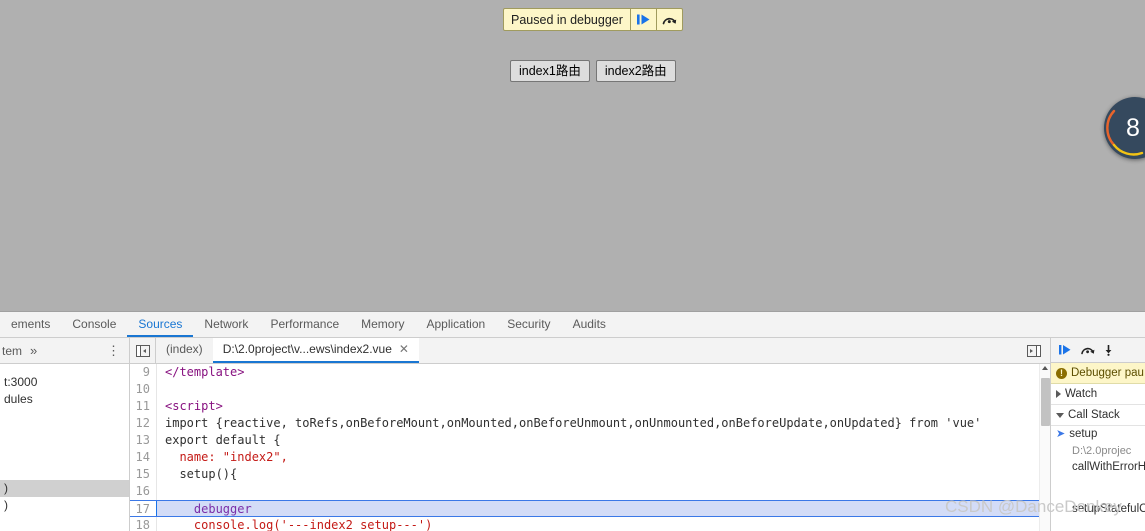  Describe the element at coordinates (64, 447) in the screenshot. I see `file-tree: t:3000 dules ) )` at that location.